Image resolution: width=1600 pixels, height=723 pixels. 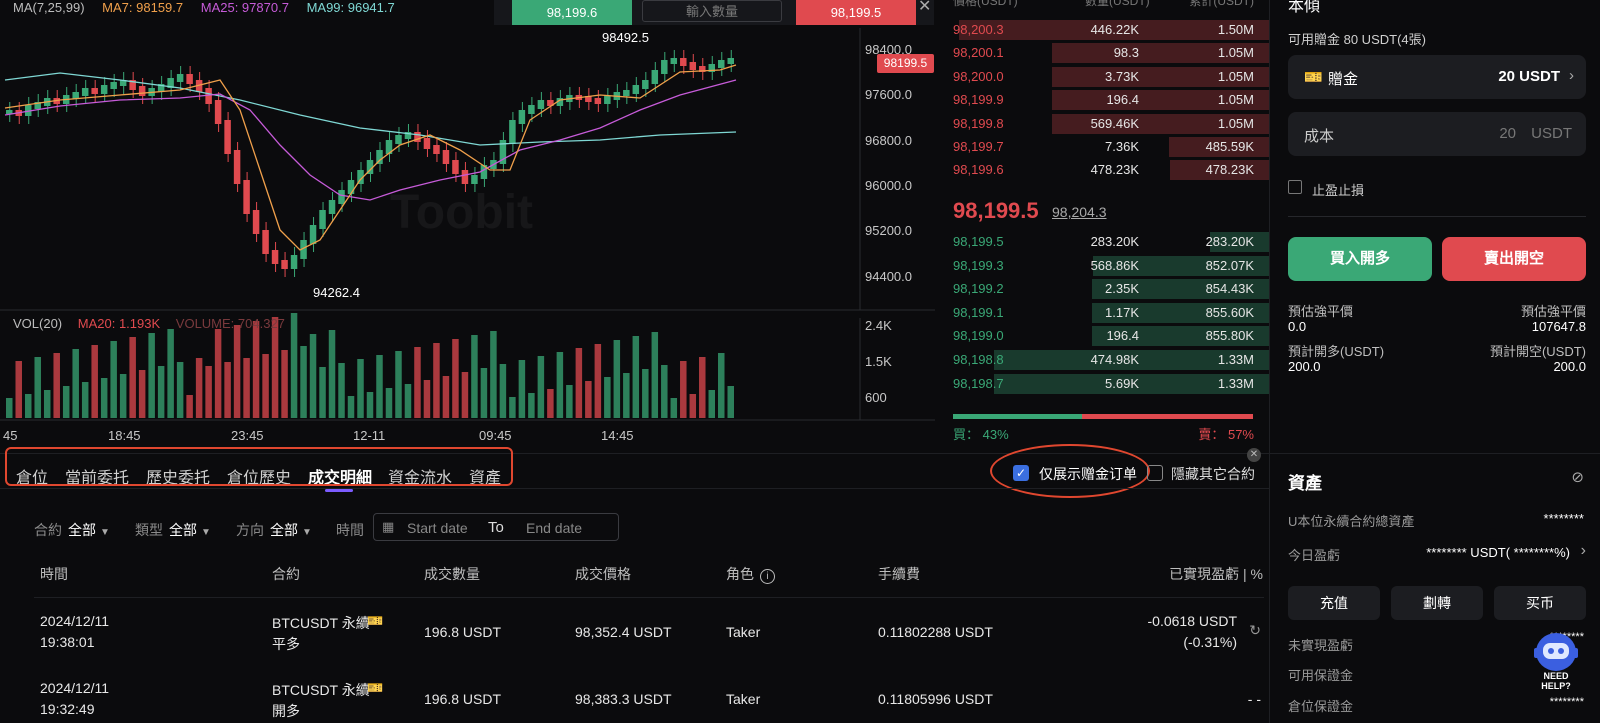 I want to click on row-fee: 0.11802288 USDT, so click(x=935, y=632).